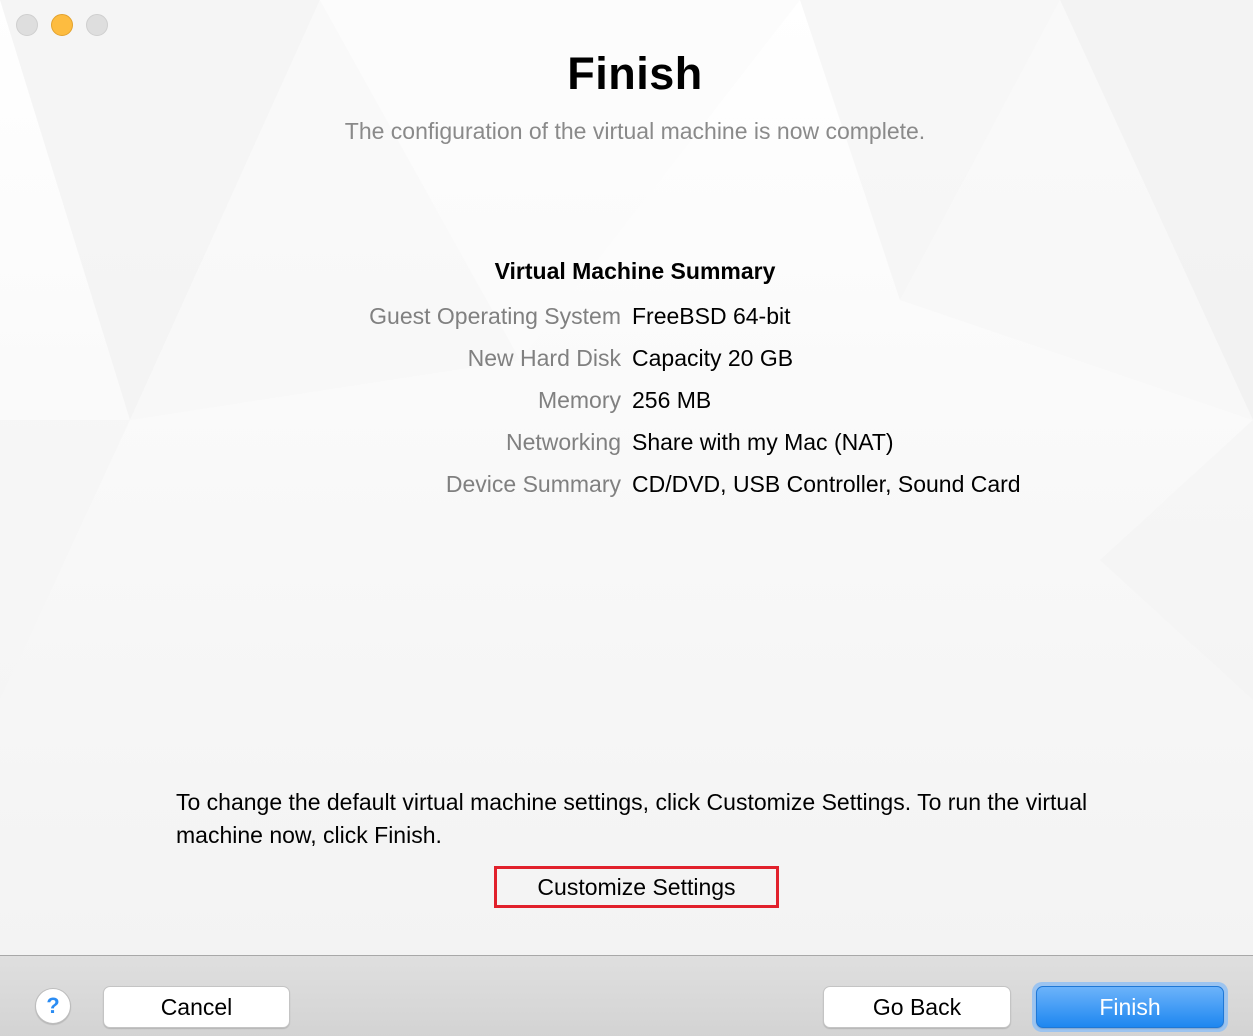 The image size is (1253, 1036). I want to click on summary-value: Share with my Mac (NAT), so click(763, 442).